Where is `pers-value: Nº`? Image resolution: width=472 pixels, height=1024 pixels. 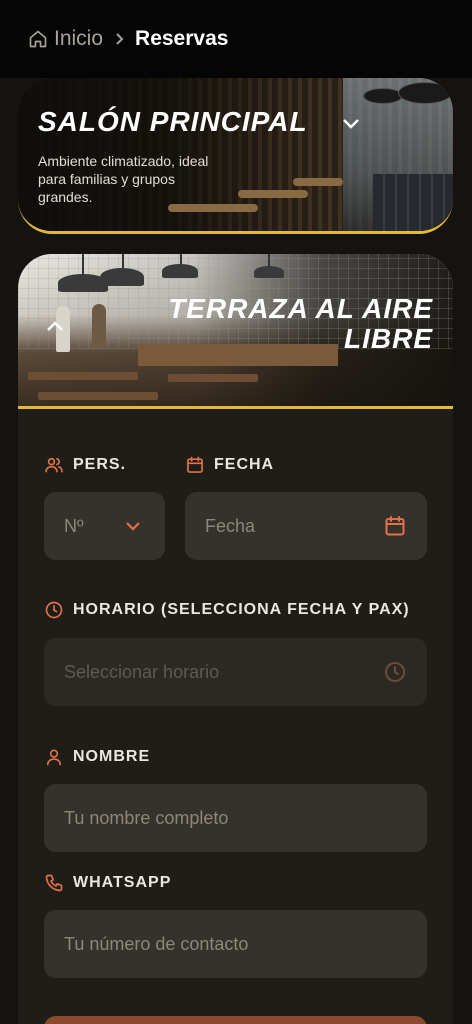 pers-value: Nº is located at coordinates (74, 525).